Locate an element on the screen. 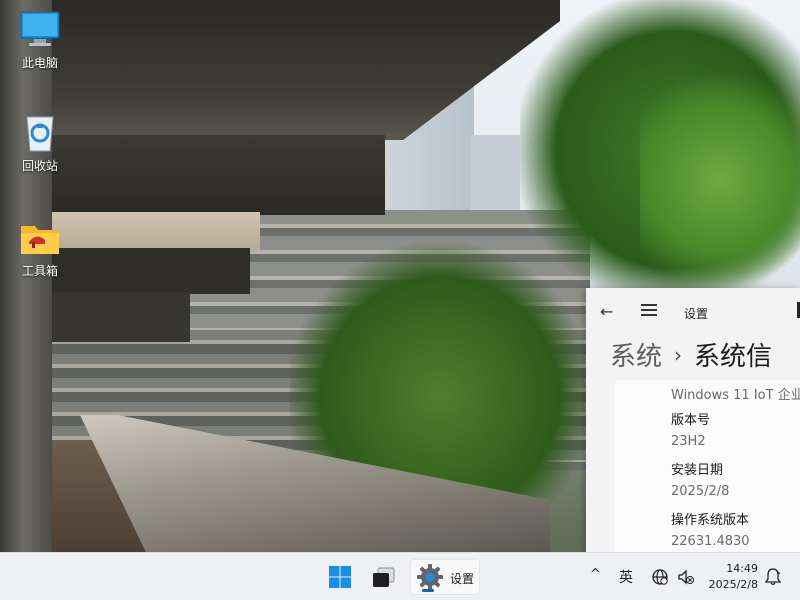 The image size is (800, 600). window-title: 设置 is located at coordinates (696, 314).